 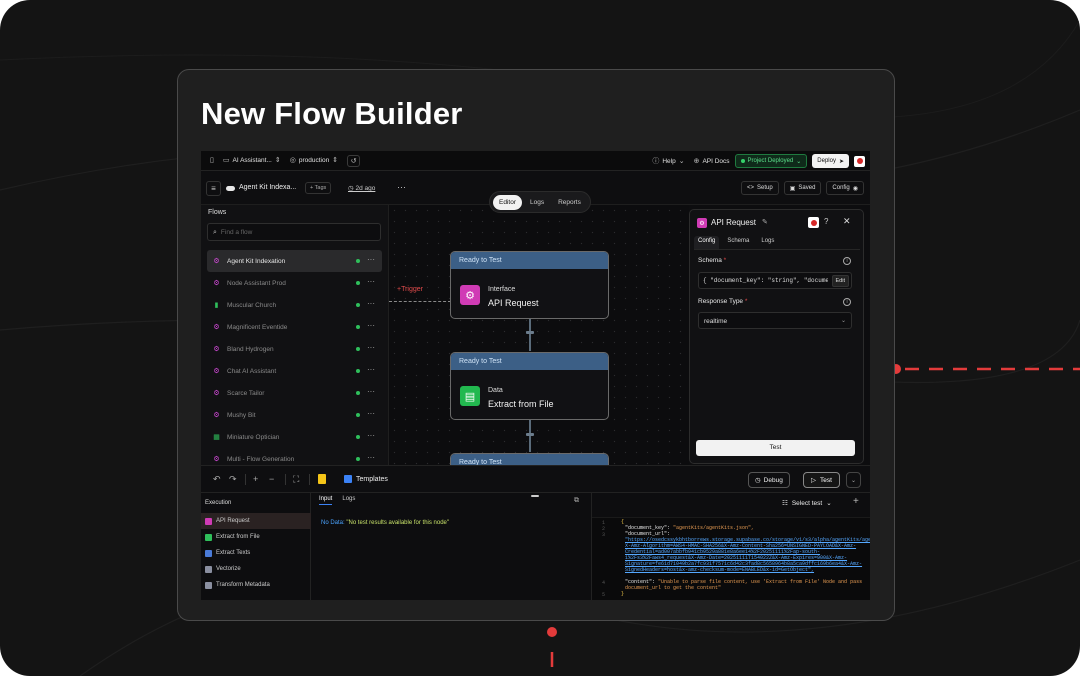 I want to click on panel-icon: ▯, so click(x=212, y=160).